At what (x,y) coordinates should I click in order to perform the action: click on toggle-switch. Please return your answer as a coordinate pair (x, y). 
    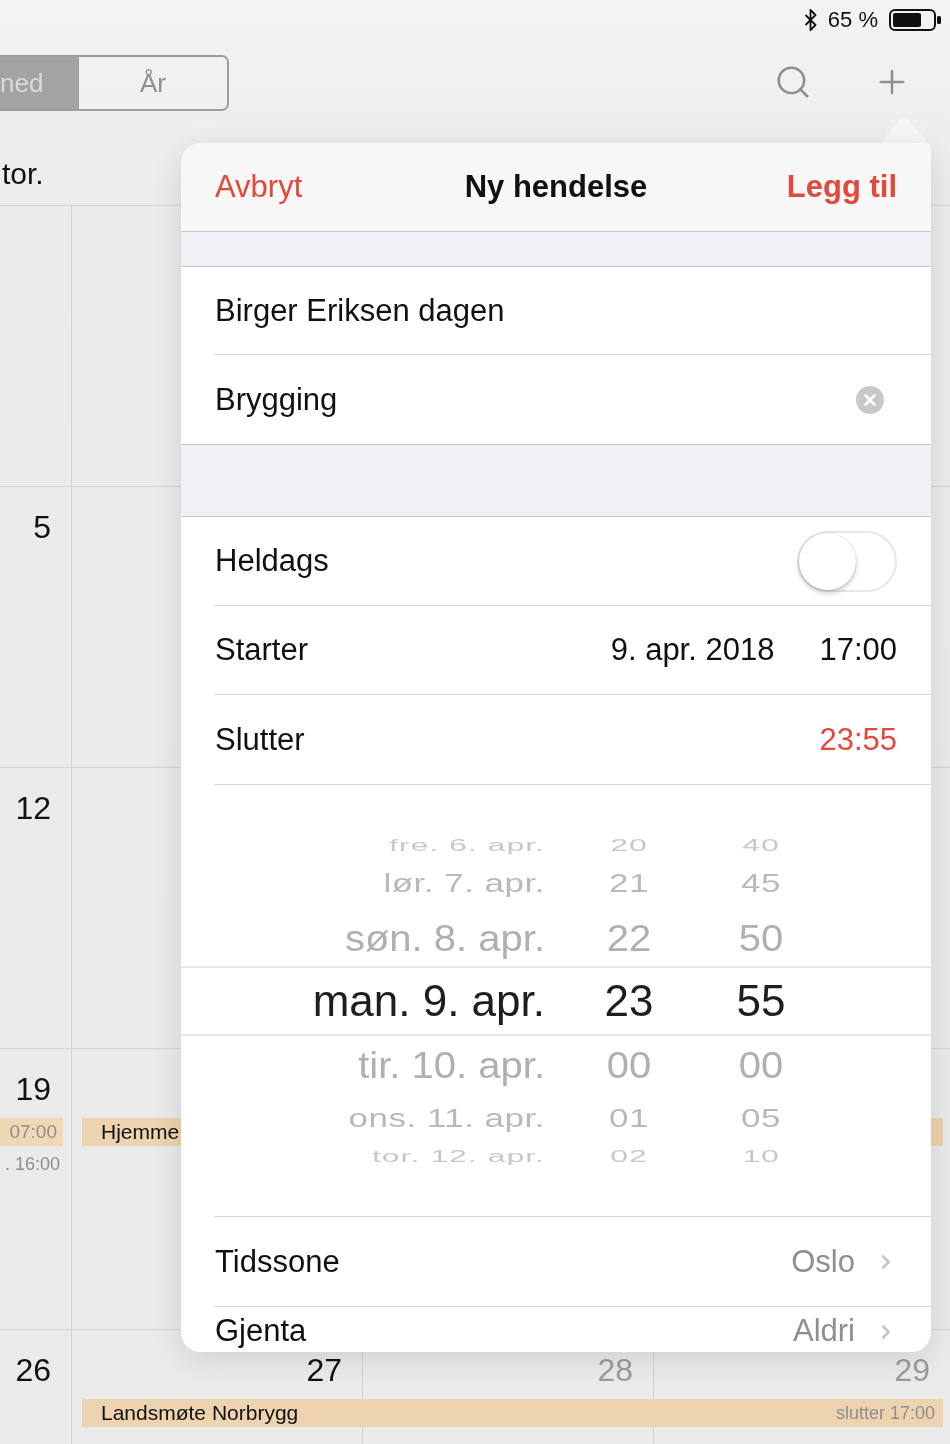
    Looking at the image, I should click on (847, 561).